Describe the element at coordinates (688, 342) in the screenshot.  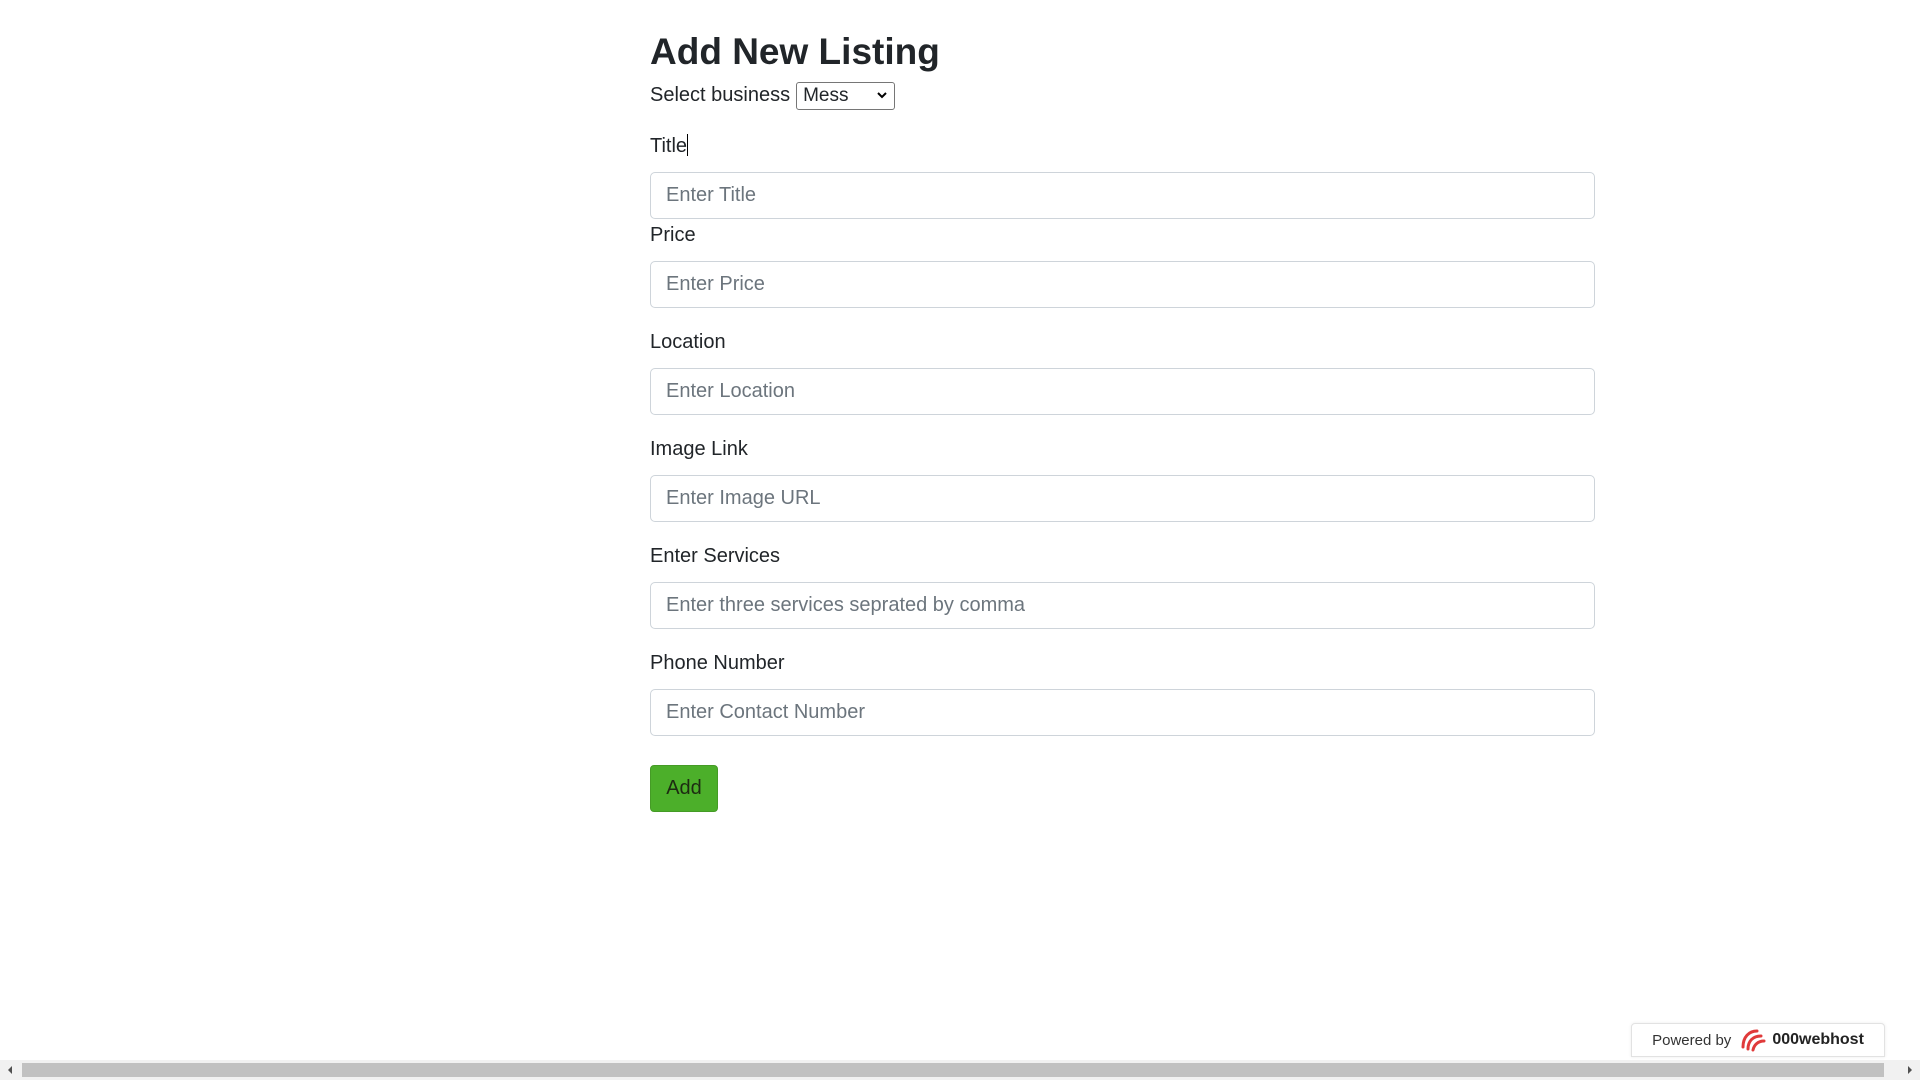
I see `location-label: Location` at that location.